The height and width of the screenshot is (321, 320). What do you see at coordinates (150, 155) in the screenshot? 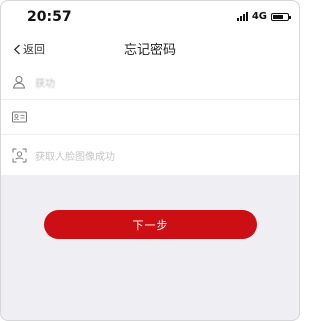
I see `form-row-face: 获取人脸图像成功` at bounding box center [150, 155].